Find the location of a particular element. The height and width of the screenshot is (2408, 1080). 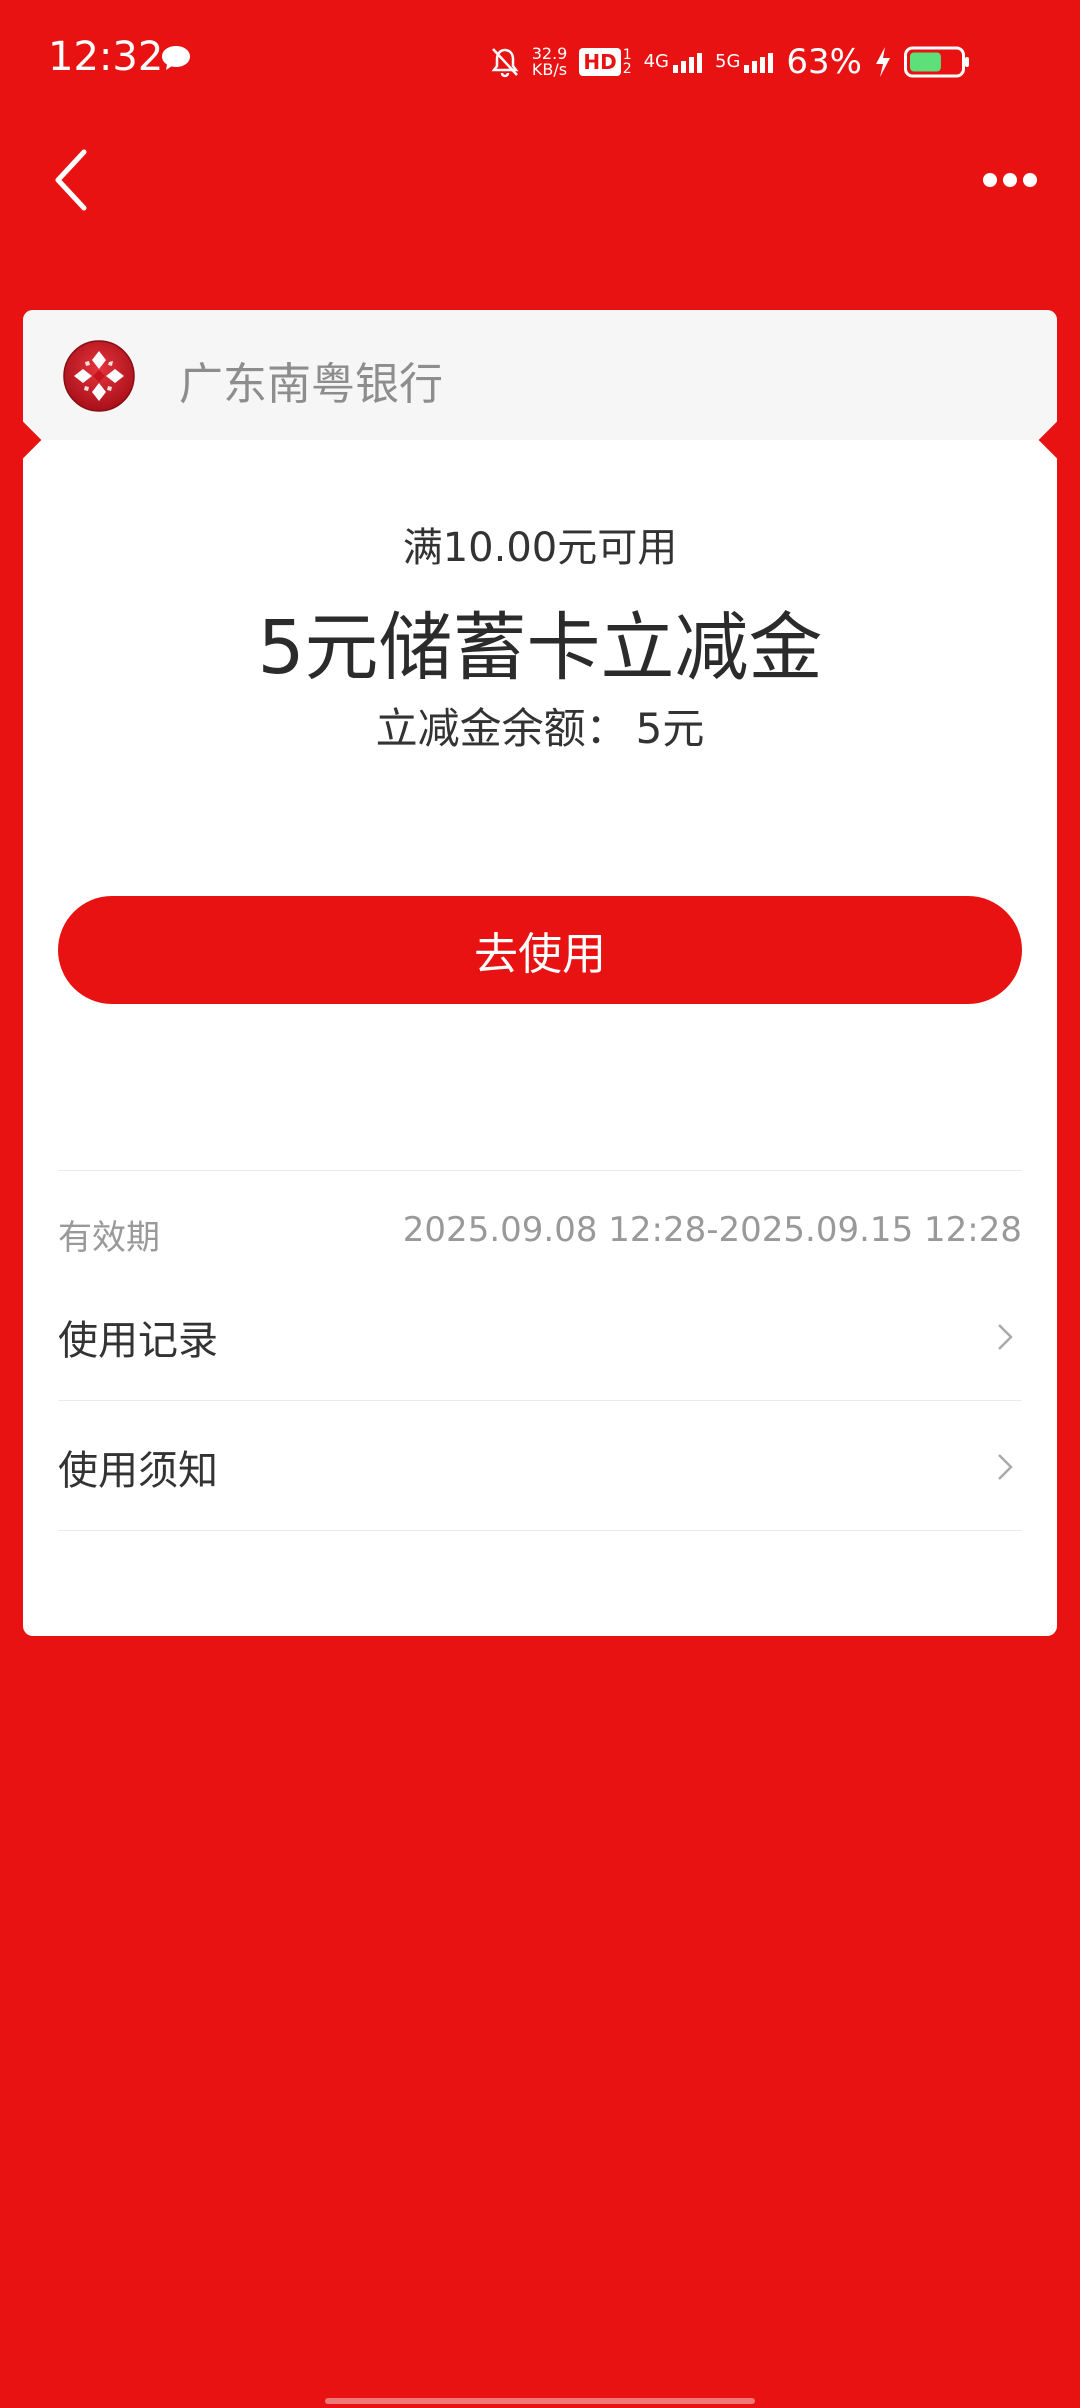

coupon-title: 5元储蓄卡立减金 is located at coordinates (540, 648).